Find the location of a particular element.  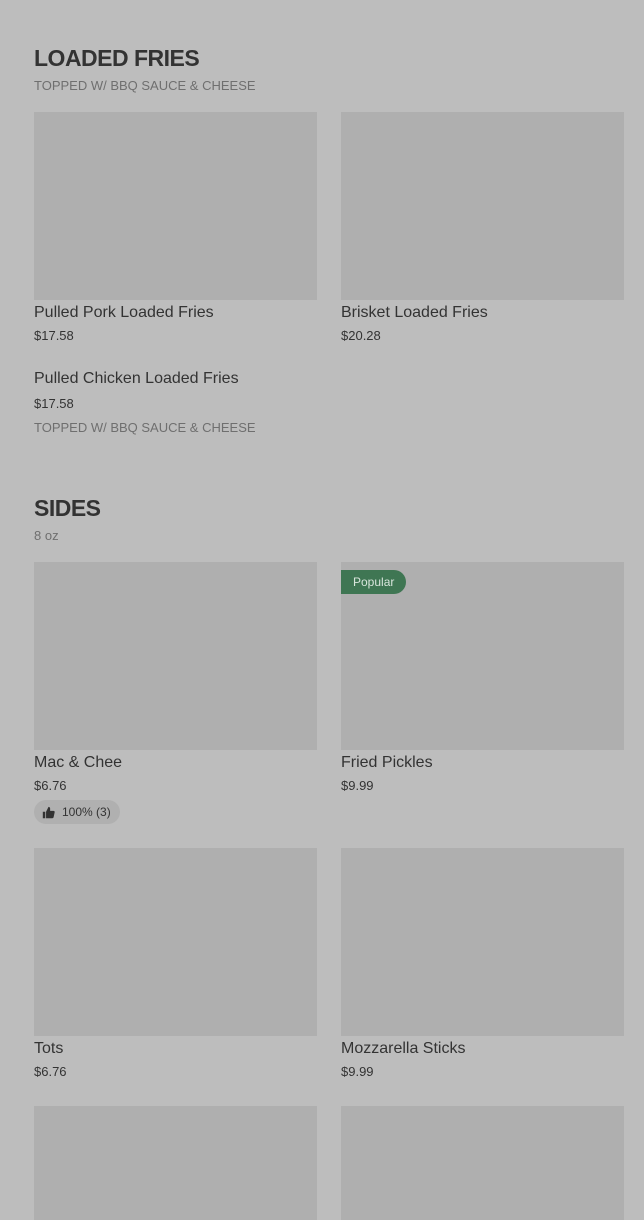

menu-item-card: Tots $6.76 is located at coordinates (175, 963).